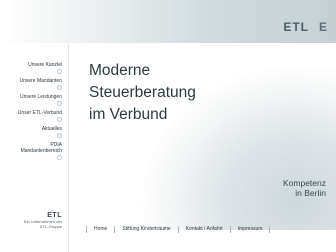 The height and width of the screenshot is (252, 336). What do you see at coordinates (40, 81) in the screenshot?
I see `sidebar-item-label: Unsere Mandanten` at bounding box center [40, 81].